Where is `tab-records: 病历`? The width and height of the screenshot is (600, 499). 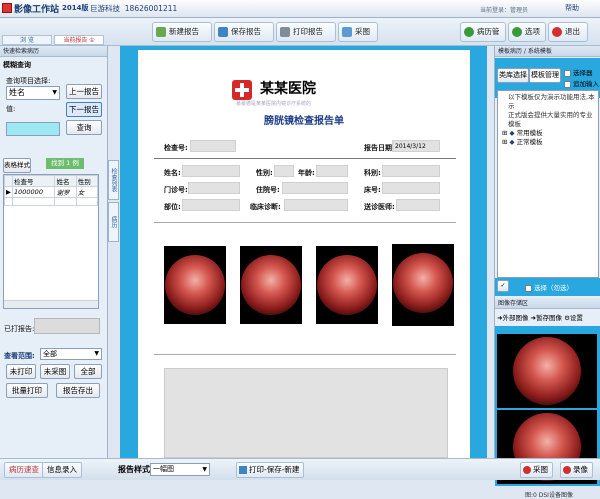
tab-records: 病历 is located at coordinates (113, 222).